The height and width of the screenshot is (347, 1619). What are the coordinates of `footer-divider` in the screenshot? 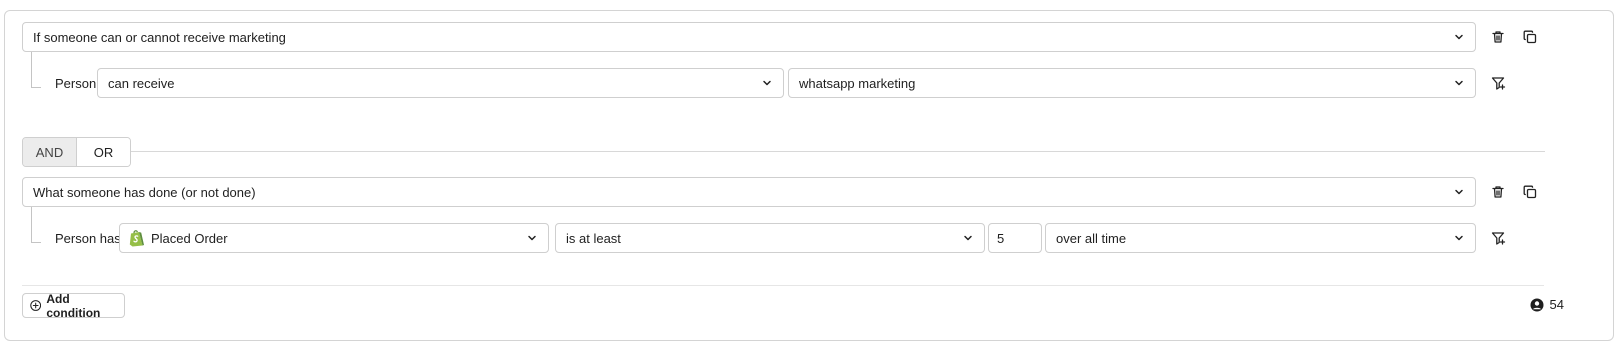 It's located at (783, 285).